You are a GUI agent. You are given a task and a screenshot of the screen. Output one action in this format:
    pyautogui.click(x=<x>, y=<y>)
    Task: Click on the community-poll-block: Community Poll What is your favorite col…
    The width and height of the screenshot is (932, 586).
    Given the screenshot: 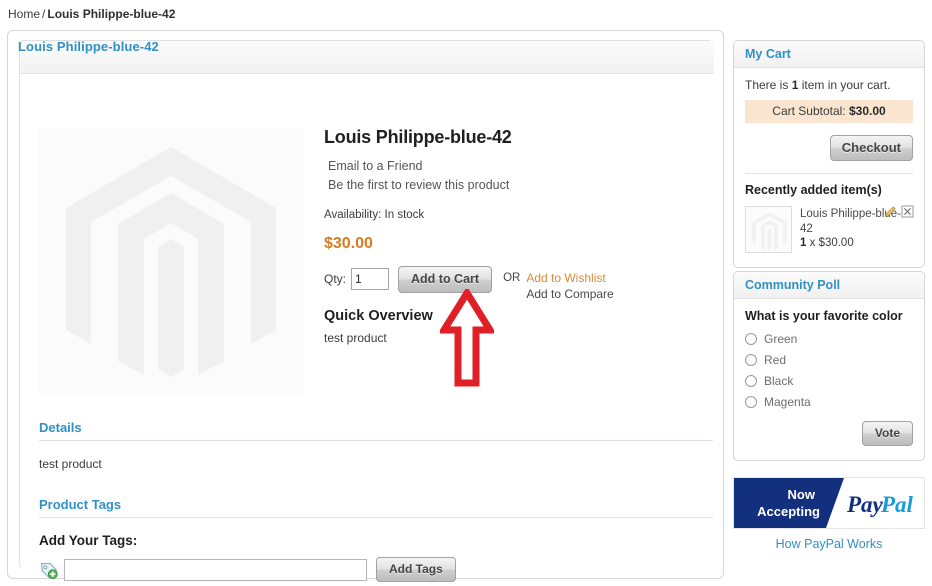 What is the action you would take?
    pyautogui.click(x=829, y=366)
    